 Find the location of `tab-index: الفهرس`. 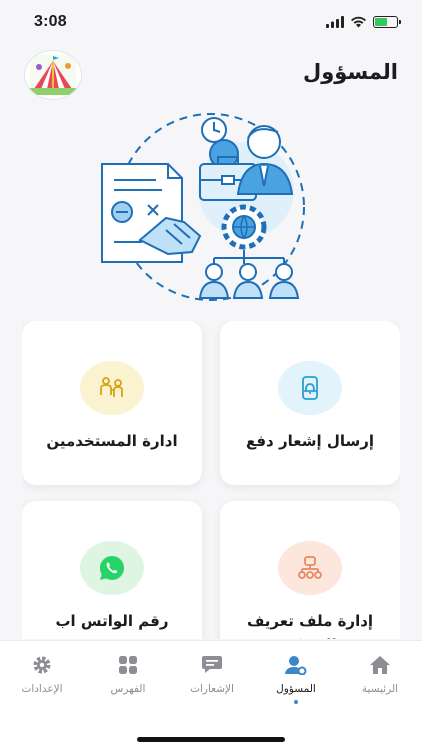

tab-index: الفهرس is located at coordinates (128, 683).